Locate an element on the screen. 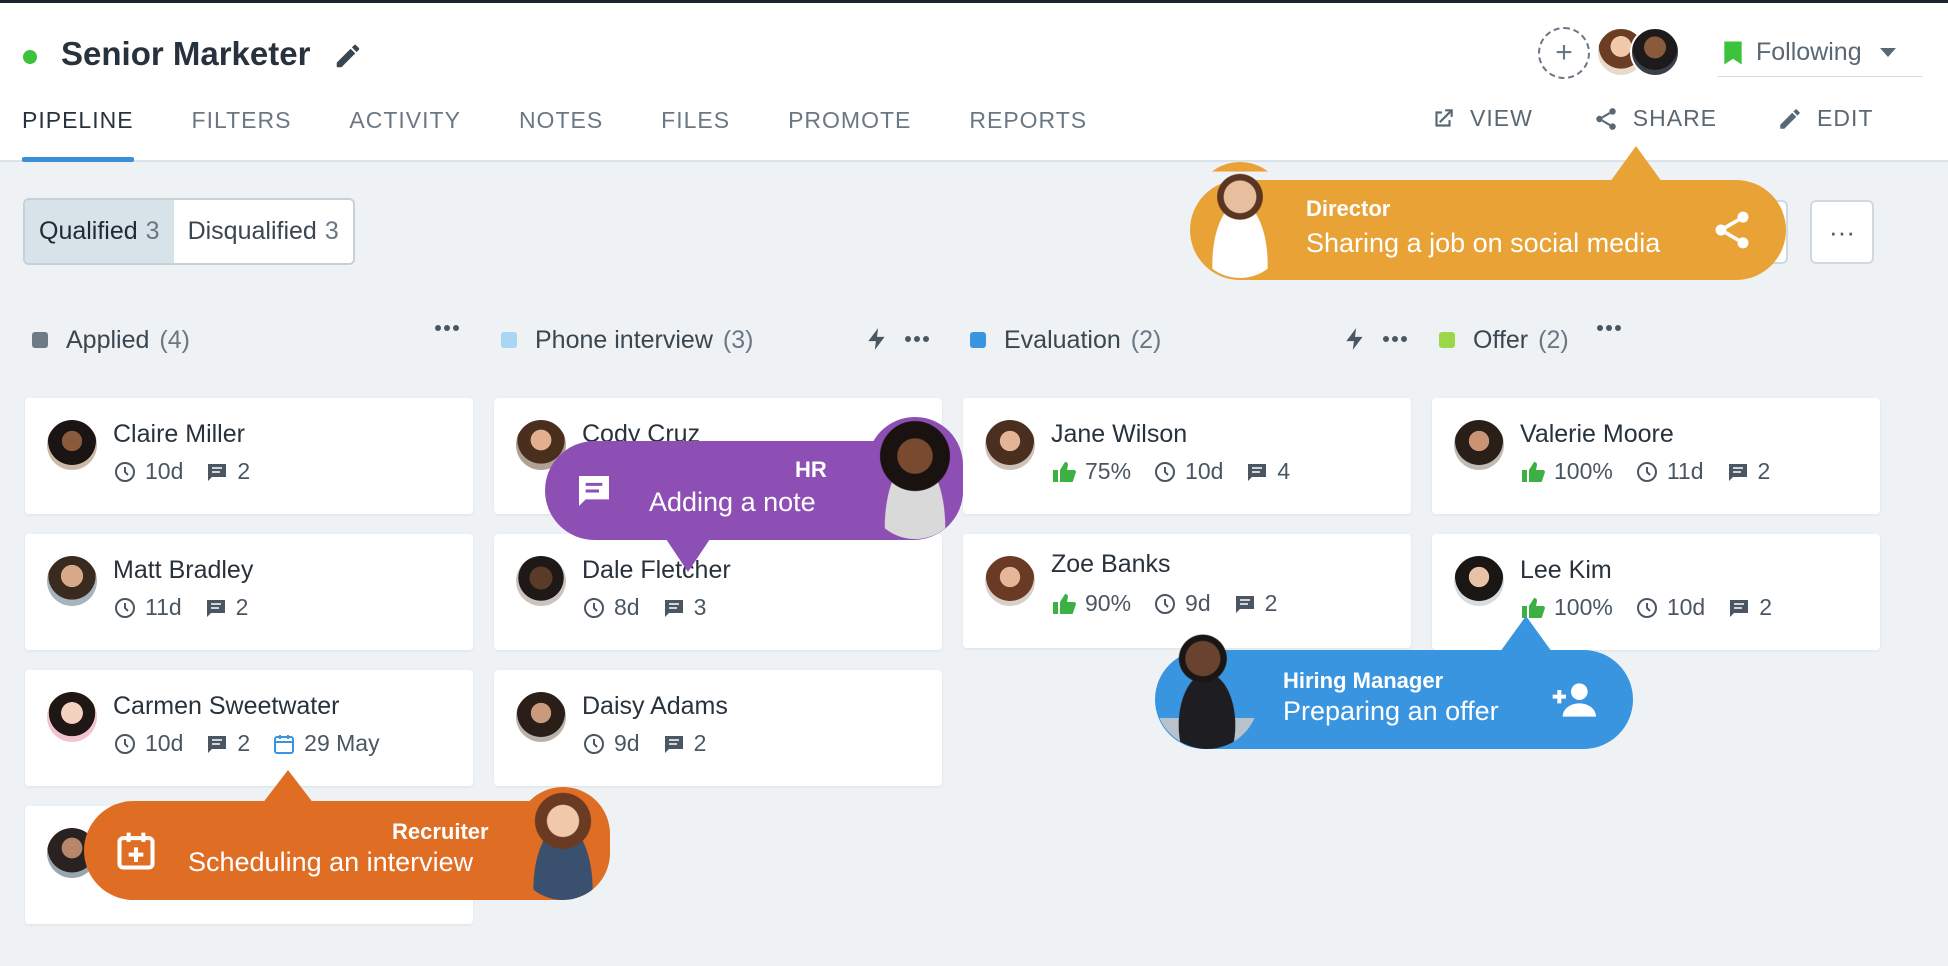 This screenshot has width=1948, height=966. qualified-segment: Qualified 3 is located at coordinates (99, 231).